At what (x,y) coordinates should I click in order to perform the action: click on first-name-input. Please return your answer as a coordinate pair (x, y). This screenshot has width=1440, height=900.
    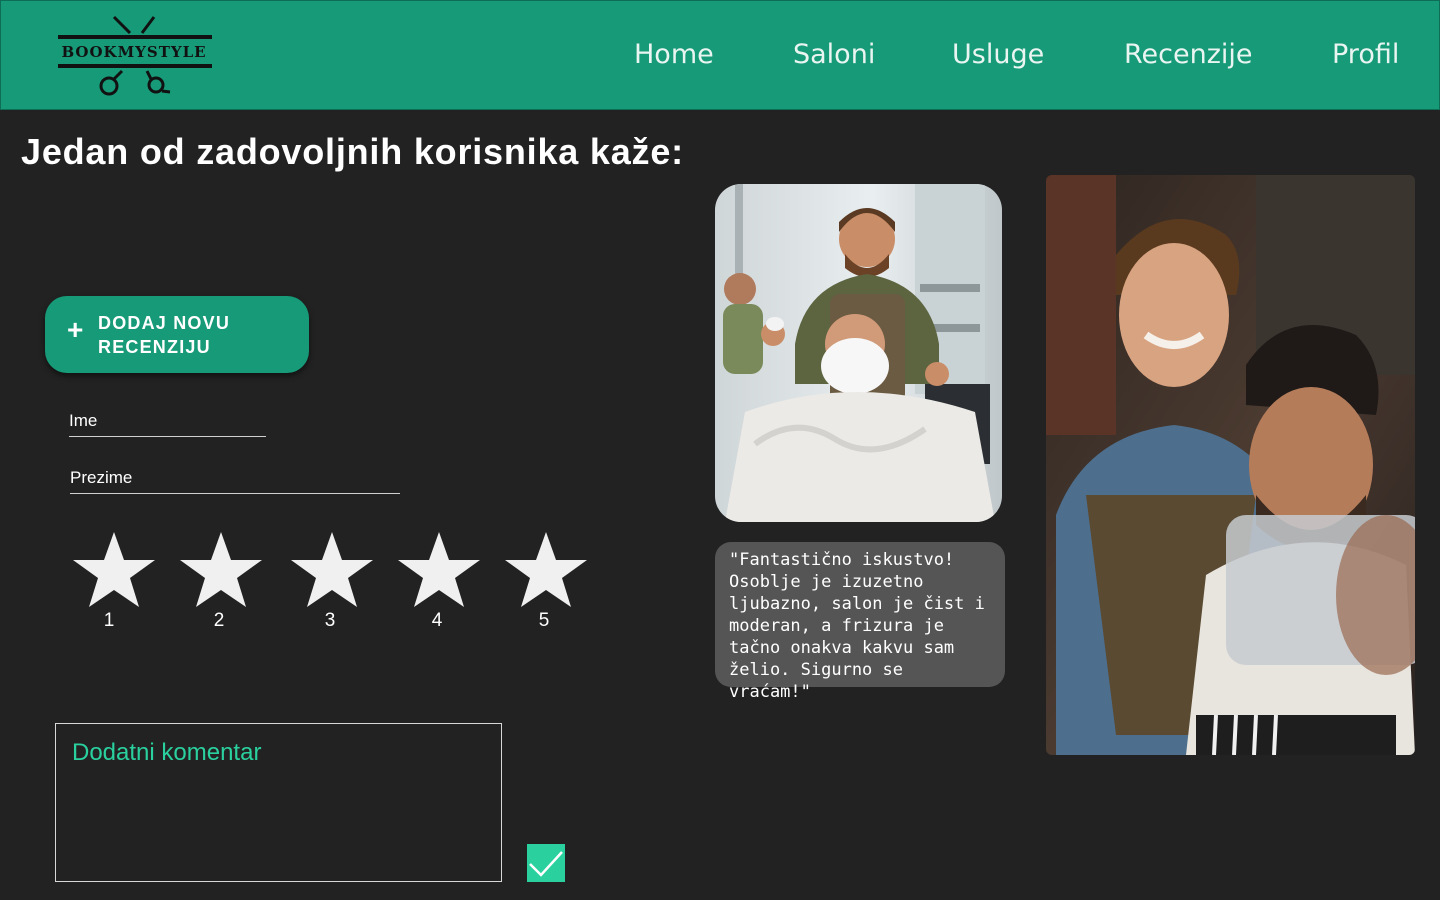
    Looking at the image, I should click on (167, 420).